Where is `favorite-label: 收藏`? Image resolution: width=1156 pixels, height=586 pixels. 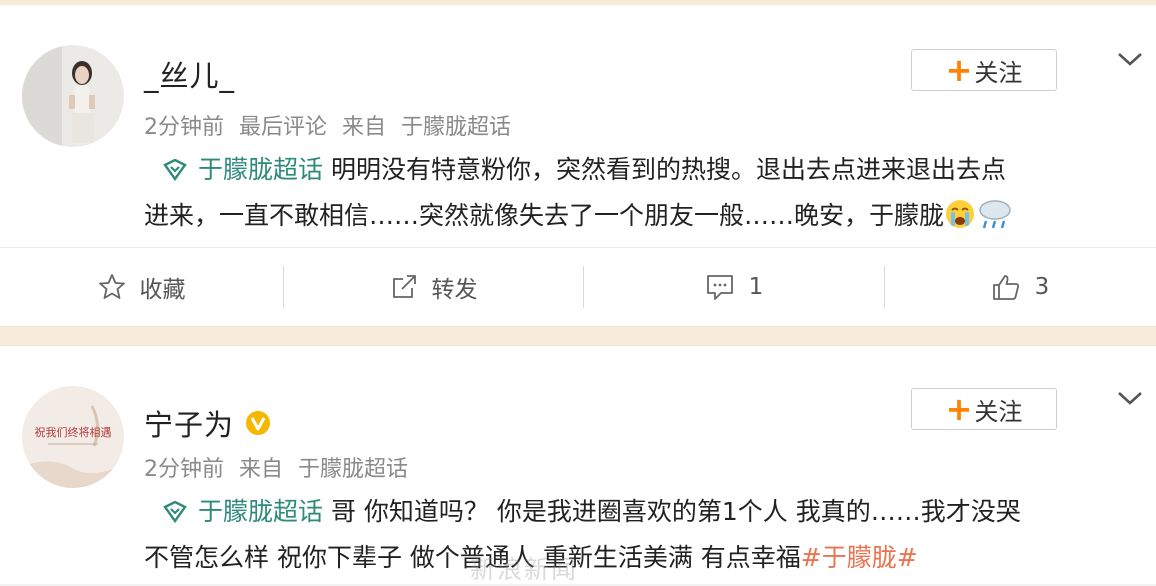
favorite-label: 收藏 is located at coordinates (162, 290).